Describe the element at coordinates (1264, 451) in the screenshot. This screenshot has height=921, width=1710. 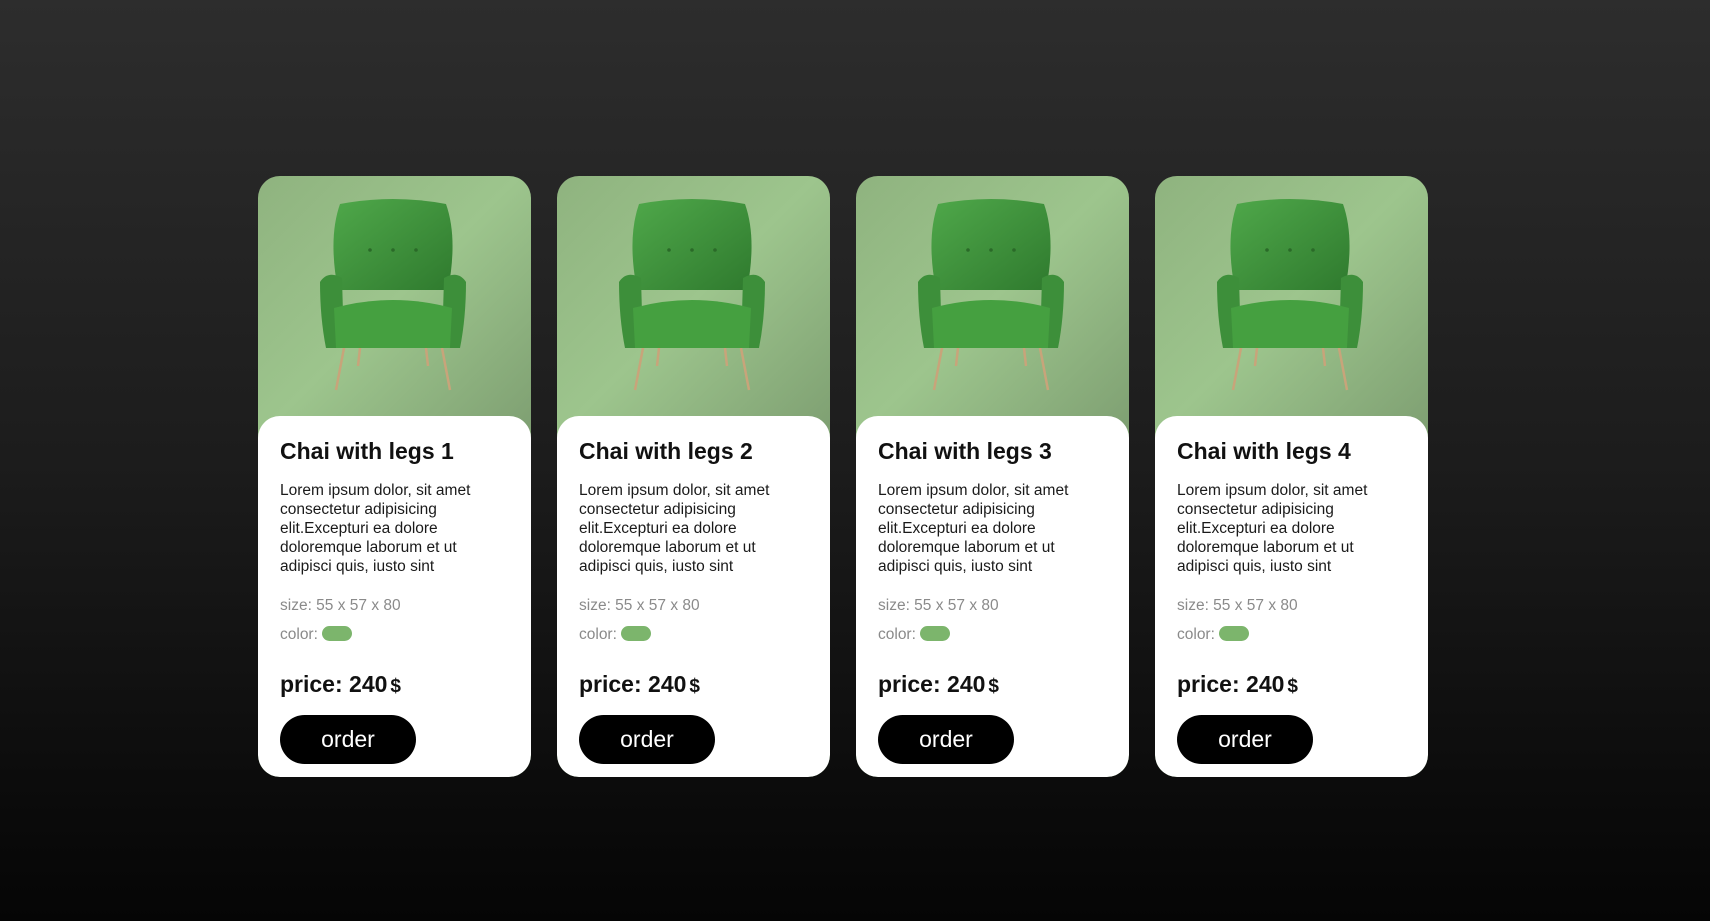
I see `product-title: Chai with legs 4` at that location.